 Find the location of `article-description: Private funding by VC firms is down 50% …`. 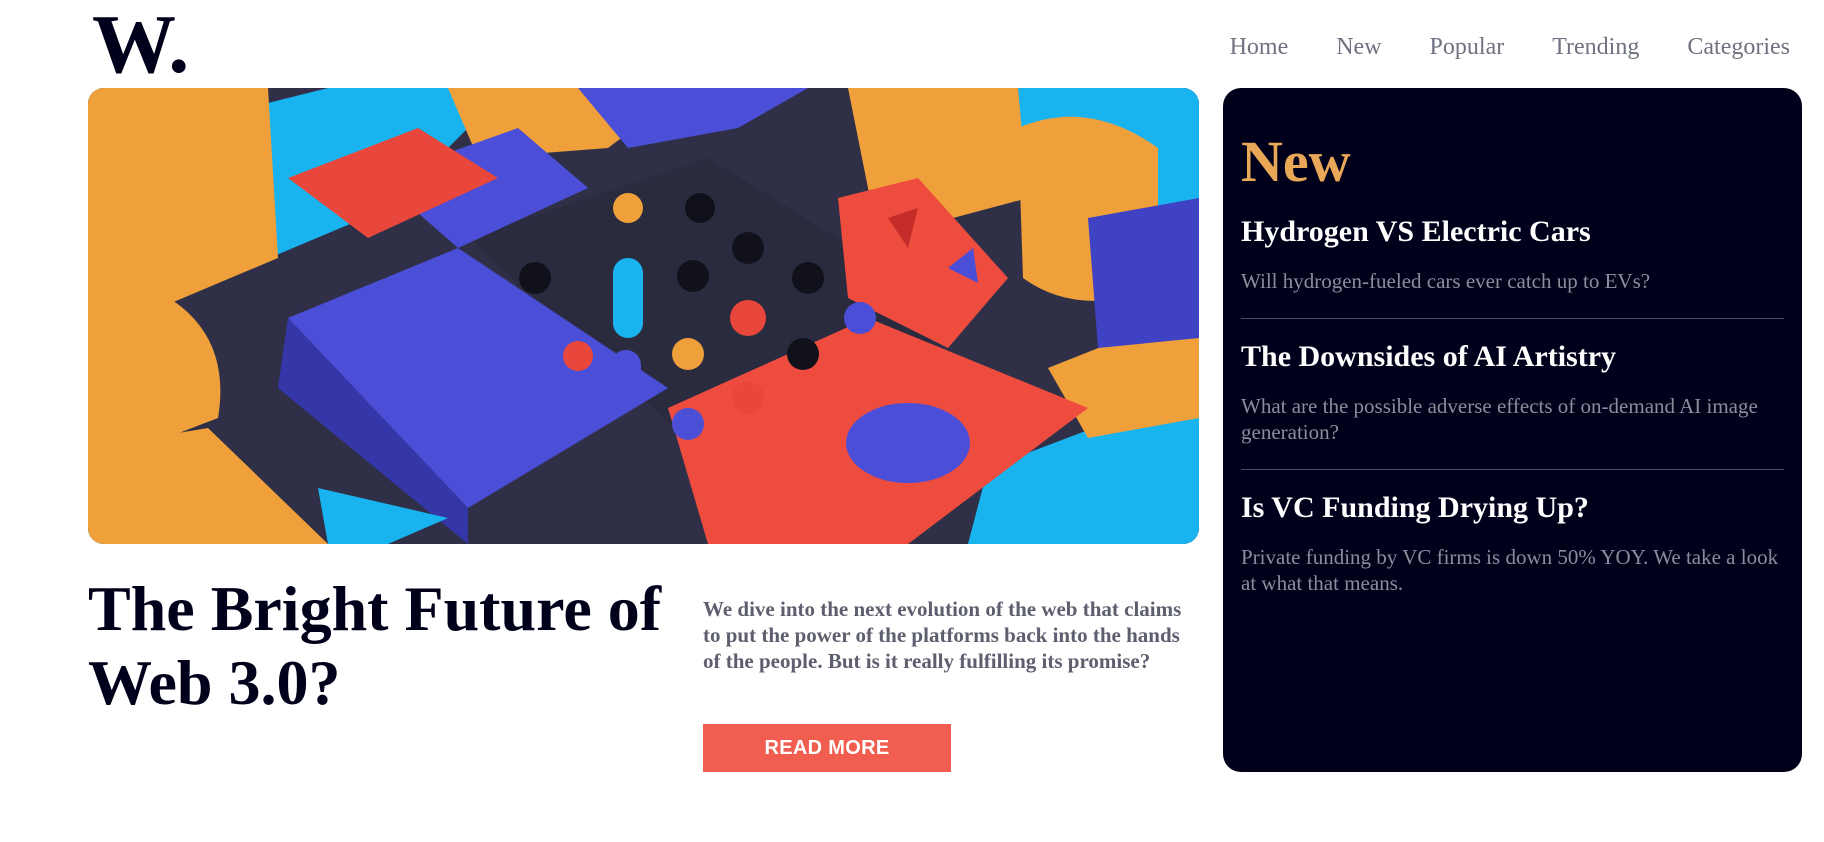

article-description: Private funding by VC firms is down 50% … is located at coordinates (1510, 570).